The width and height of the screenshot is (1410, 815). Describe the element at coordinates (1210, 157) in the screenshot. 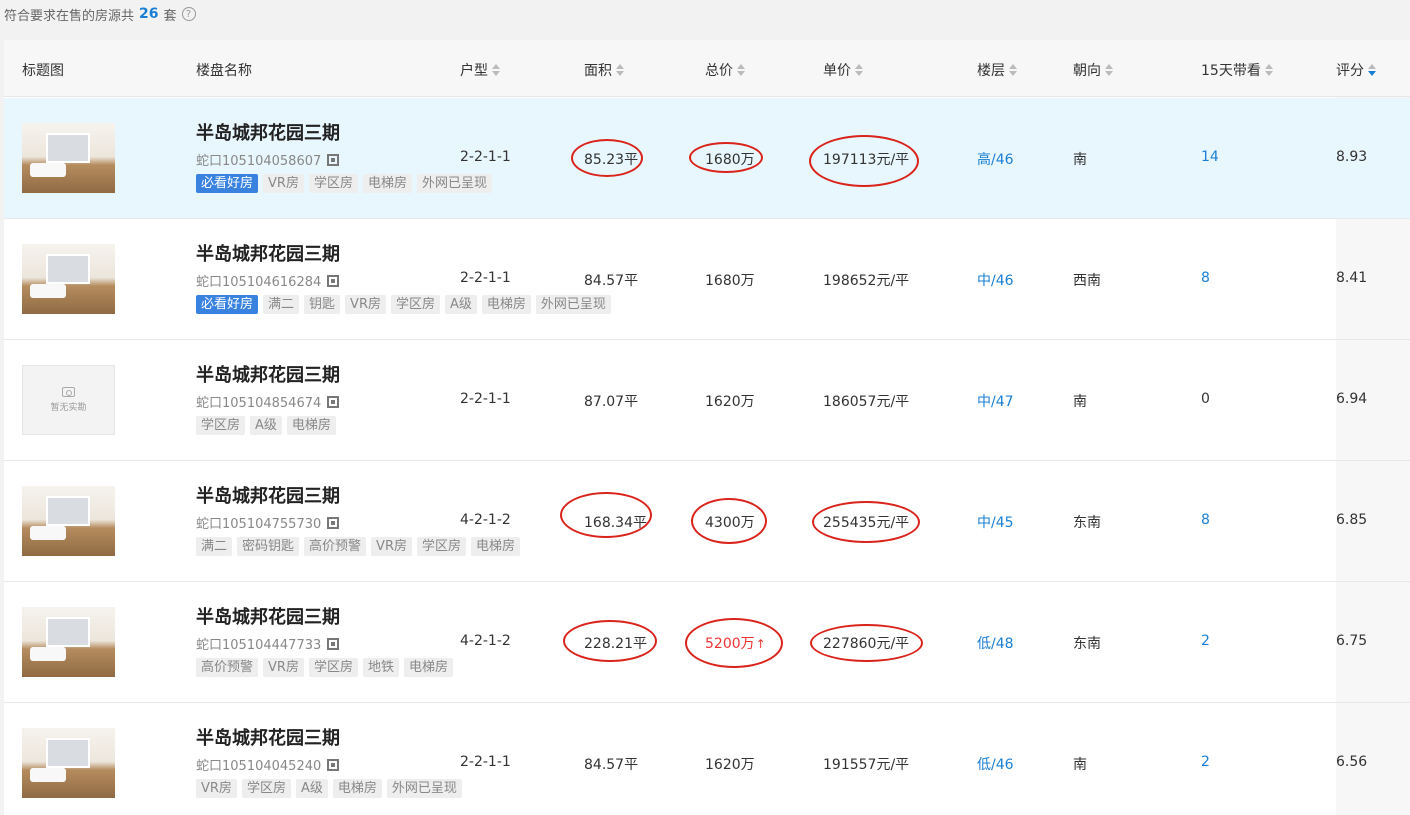

I see `views-count: 14` at that location.